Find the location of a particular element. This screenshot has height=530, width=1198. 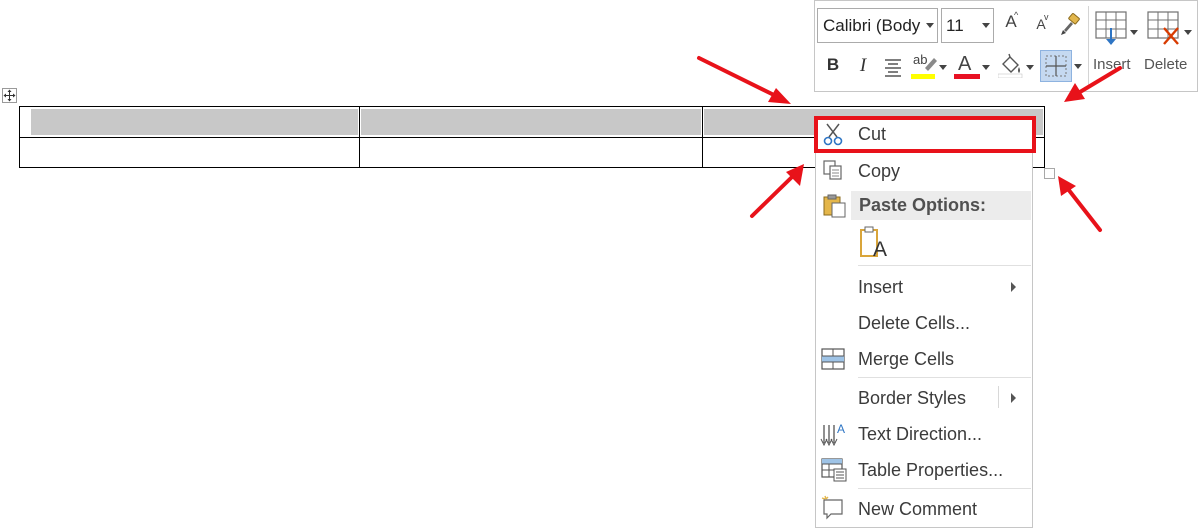

paste-keep-text-only-button: A is located at coordinates (875, 244).